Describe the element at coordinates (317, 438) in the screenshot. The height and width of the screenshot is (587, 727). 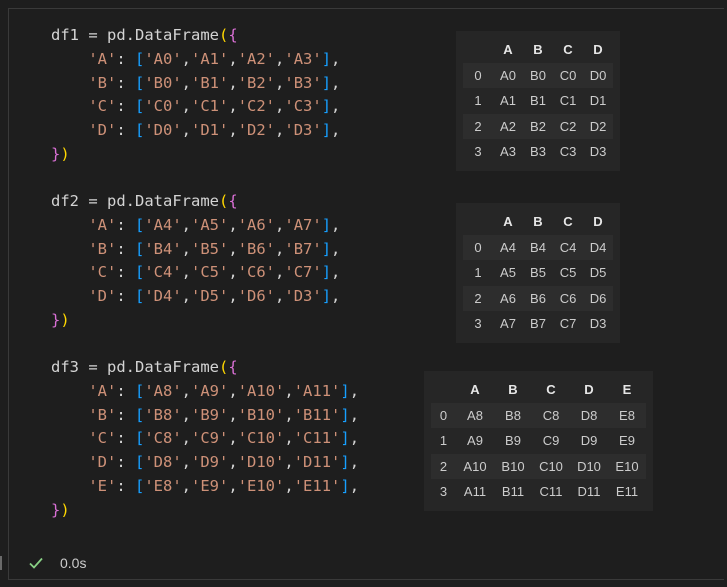
I see `list-value: 'C11'` at that location.